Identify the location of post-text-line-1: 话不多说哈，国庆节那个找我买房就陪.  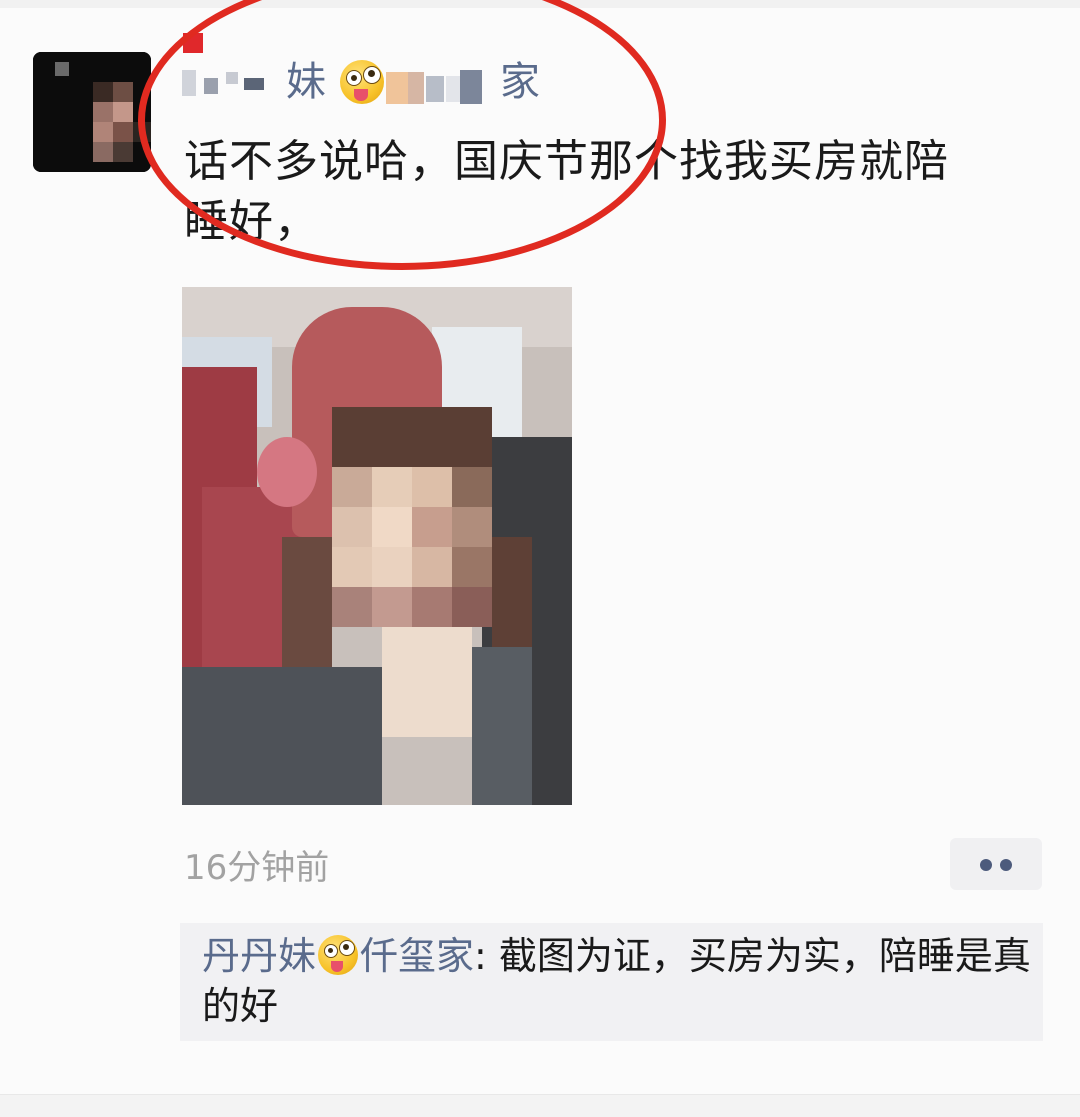
(566, 161).